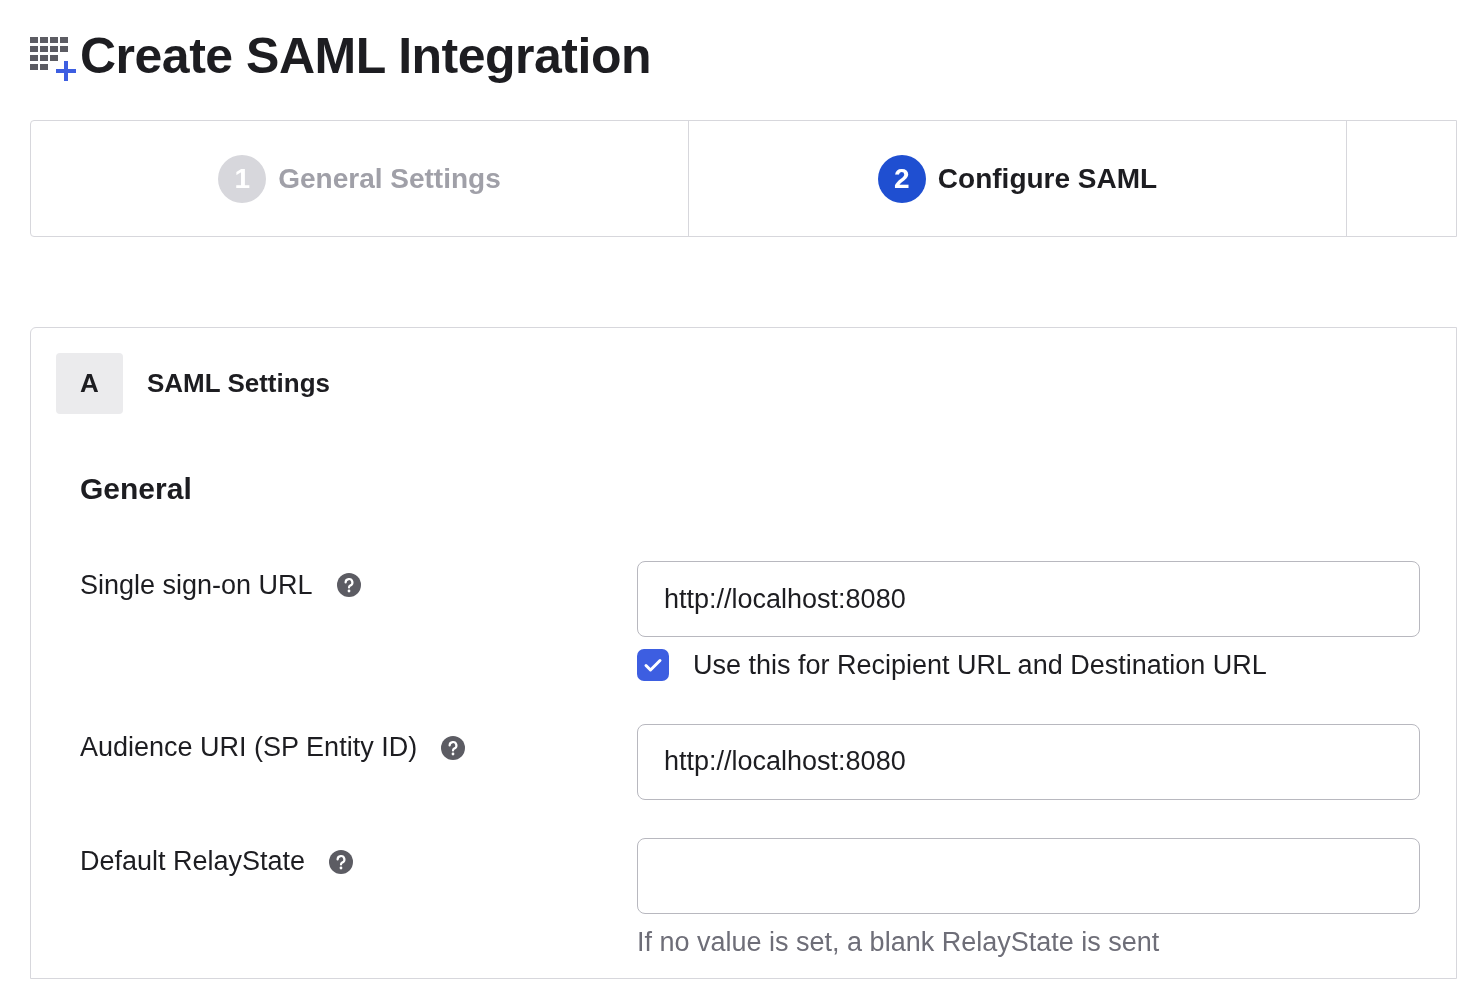  What do you see at coordinates (653, 665) in the screenshot?
I see `checkbox` at bounding box center [653, 665].